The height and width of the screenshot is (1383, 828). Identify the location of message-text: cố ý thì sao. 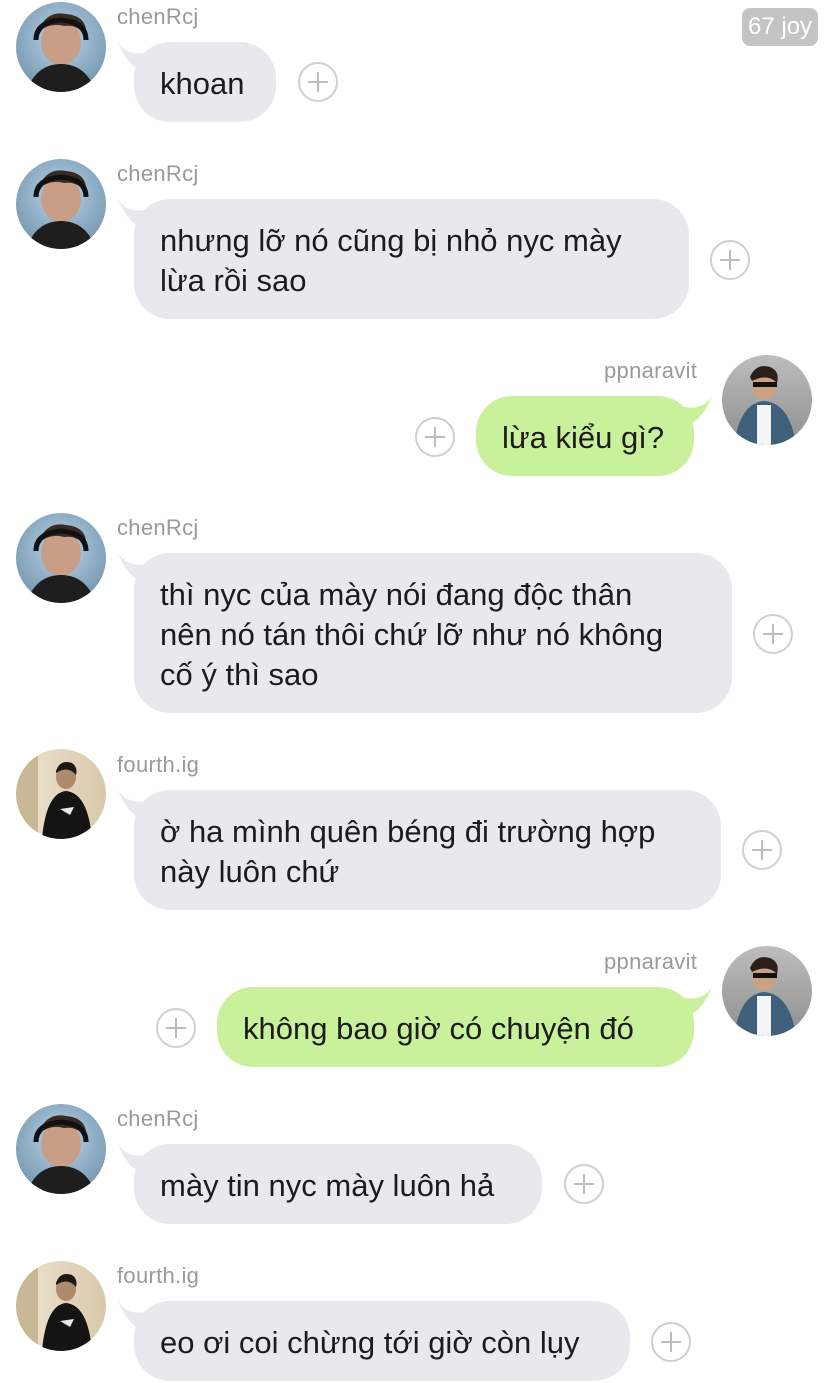
(239, 674).